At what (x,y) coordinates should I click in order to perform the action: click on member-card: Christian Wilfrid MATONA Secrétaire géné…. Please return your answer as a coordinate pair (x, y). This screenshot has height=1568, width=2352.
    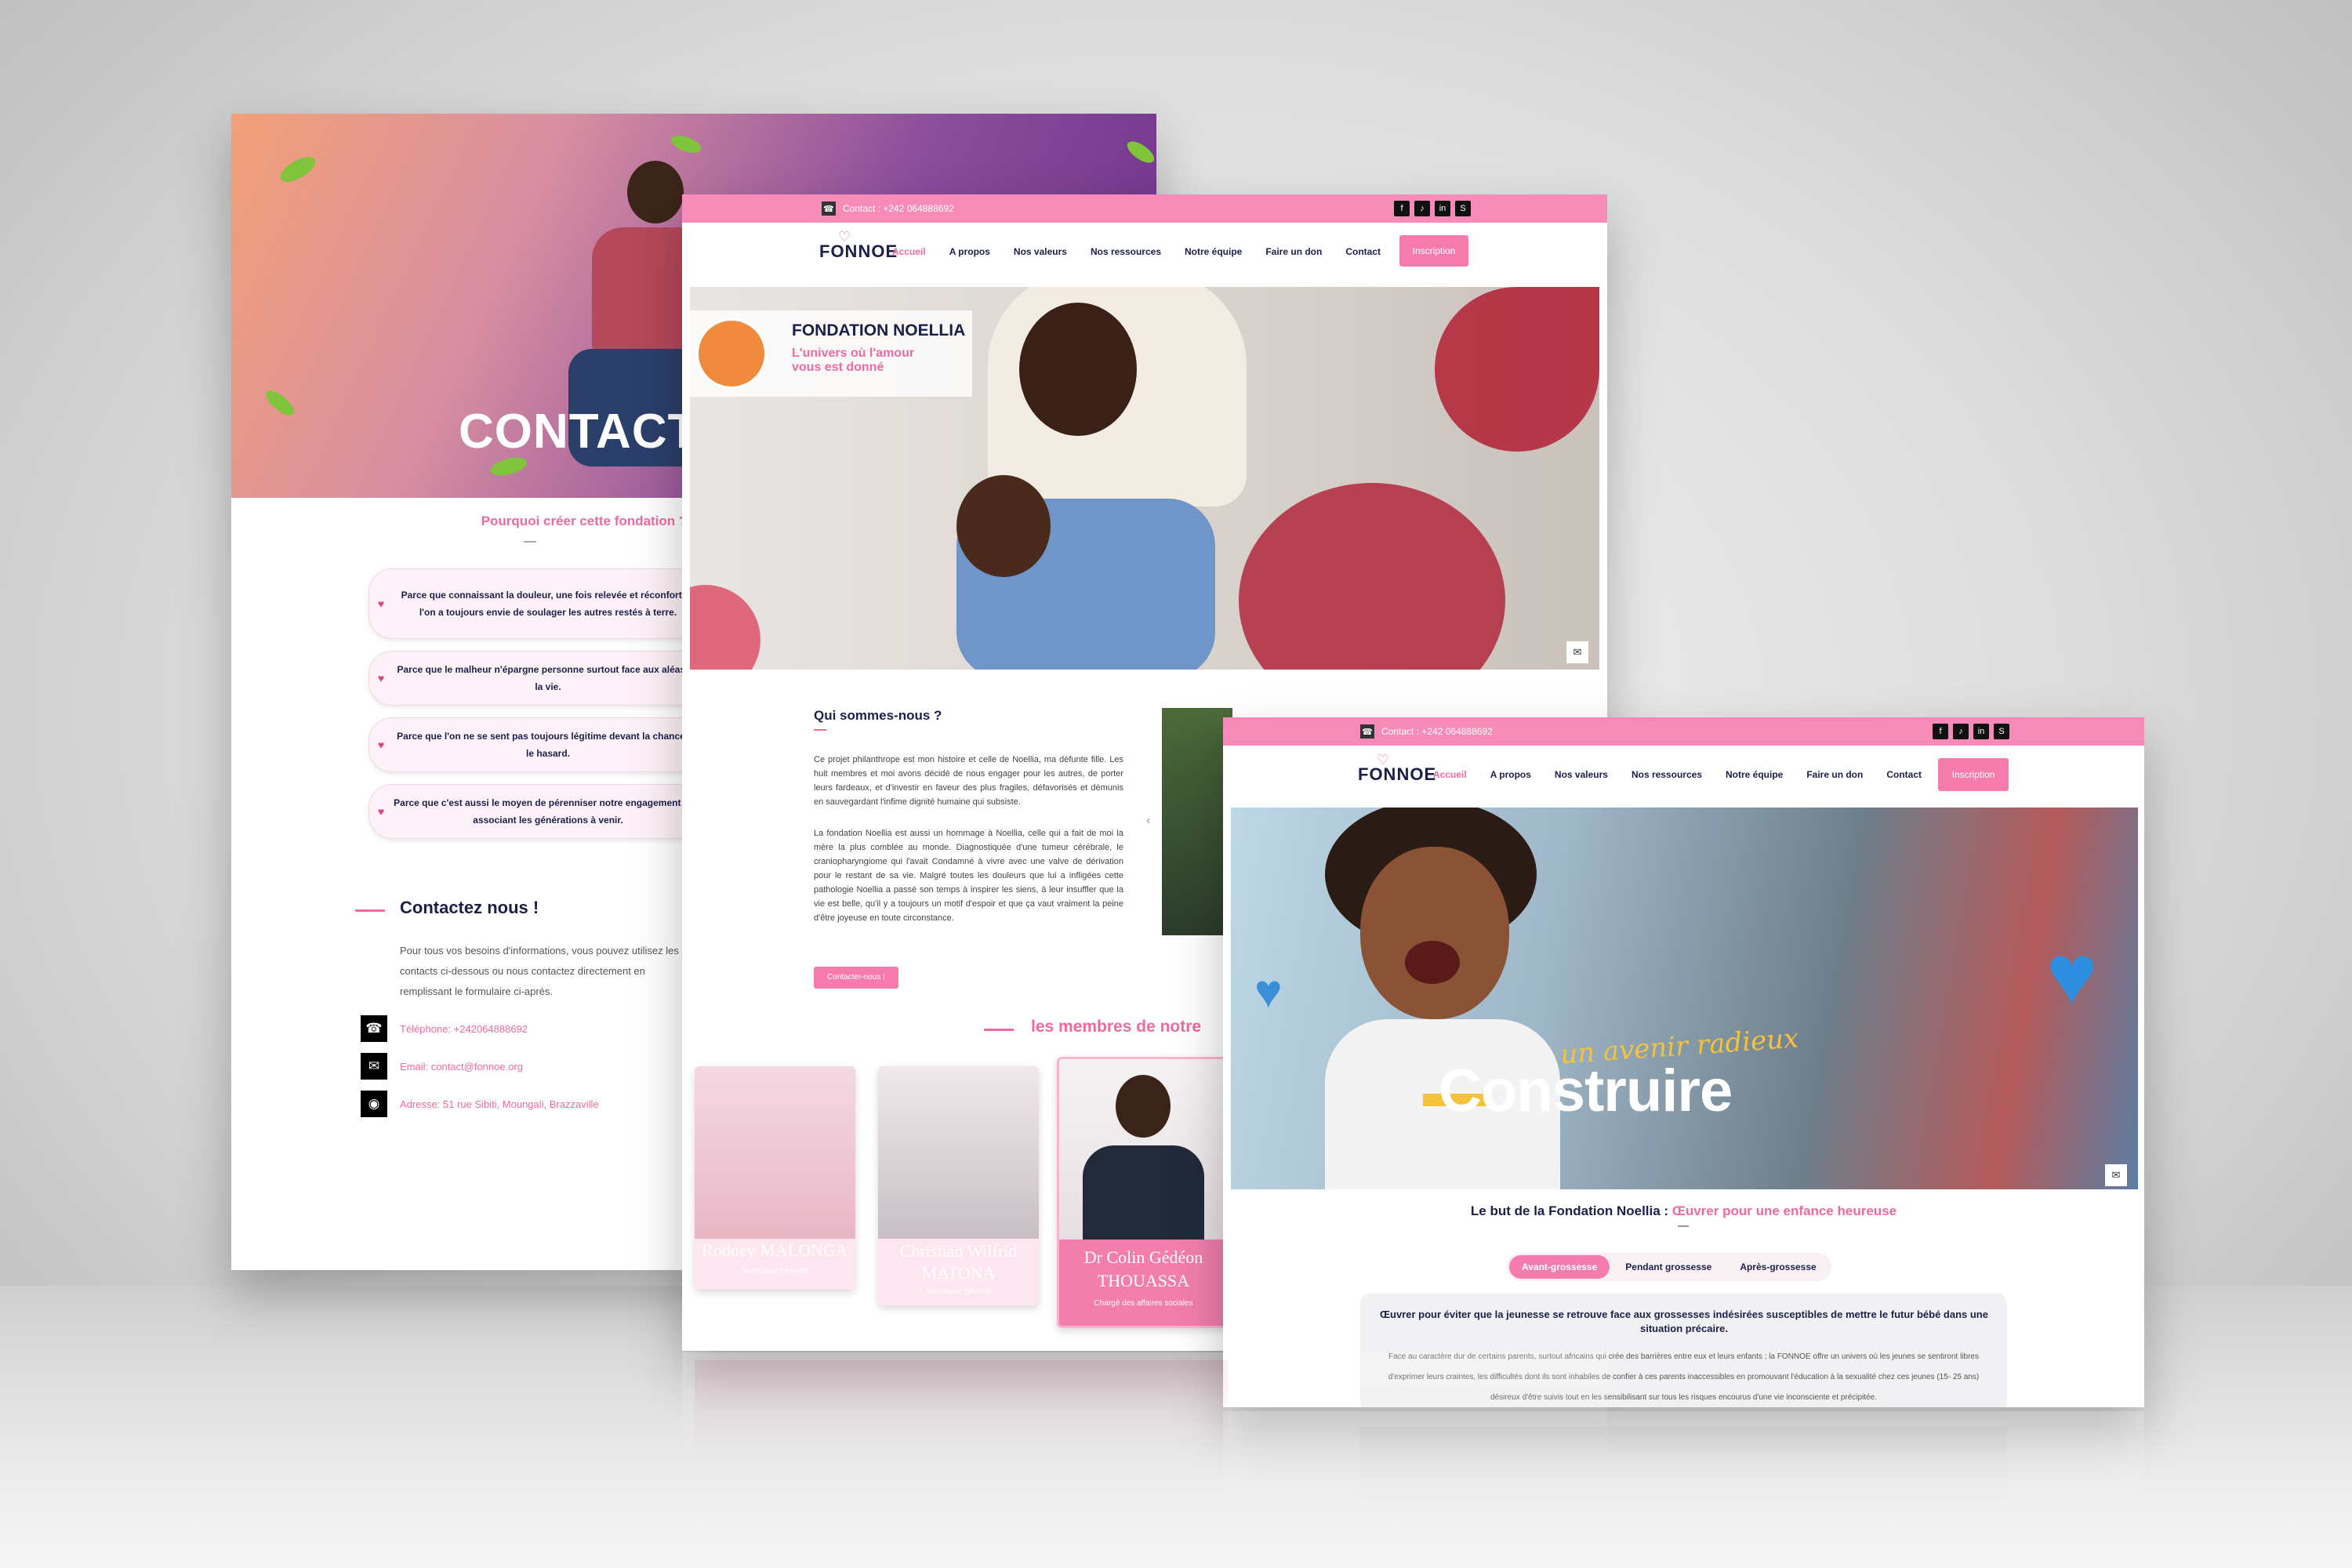
    Looking at the image, I should click on (958, 1185).